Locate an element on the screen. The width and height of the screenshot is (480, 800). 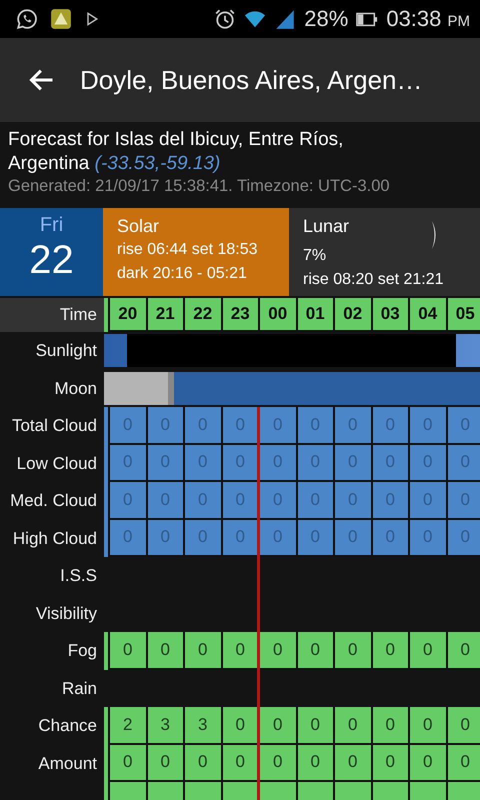
solar-times: dark 20:16 - 05:21 is located at coordinates (182, 274).